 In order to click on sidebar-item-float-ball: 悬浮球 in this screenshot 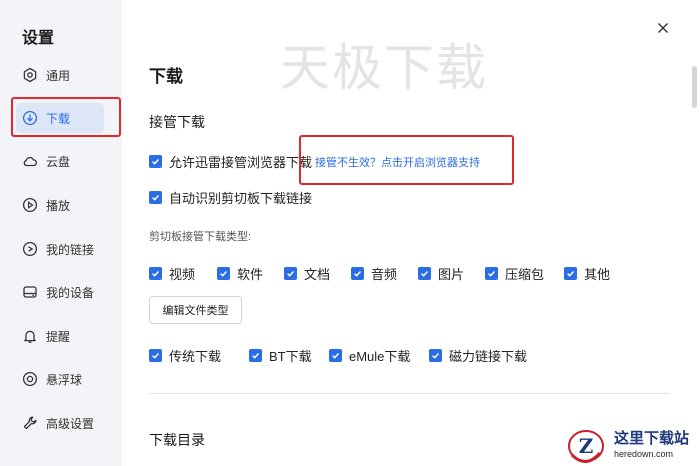, I will do `click(60, 379)`.